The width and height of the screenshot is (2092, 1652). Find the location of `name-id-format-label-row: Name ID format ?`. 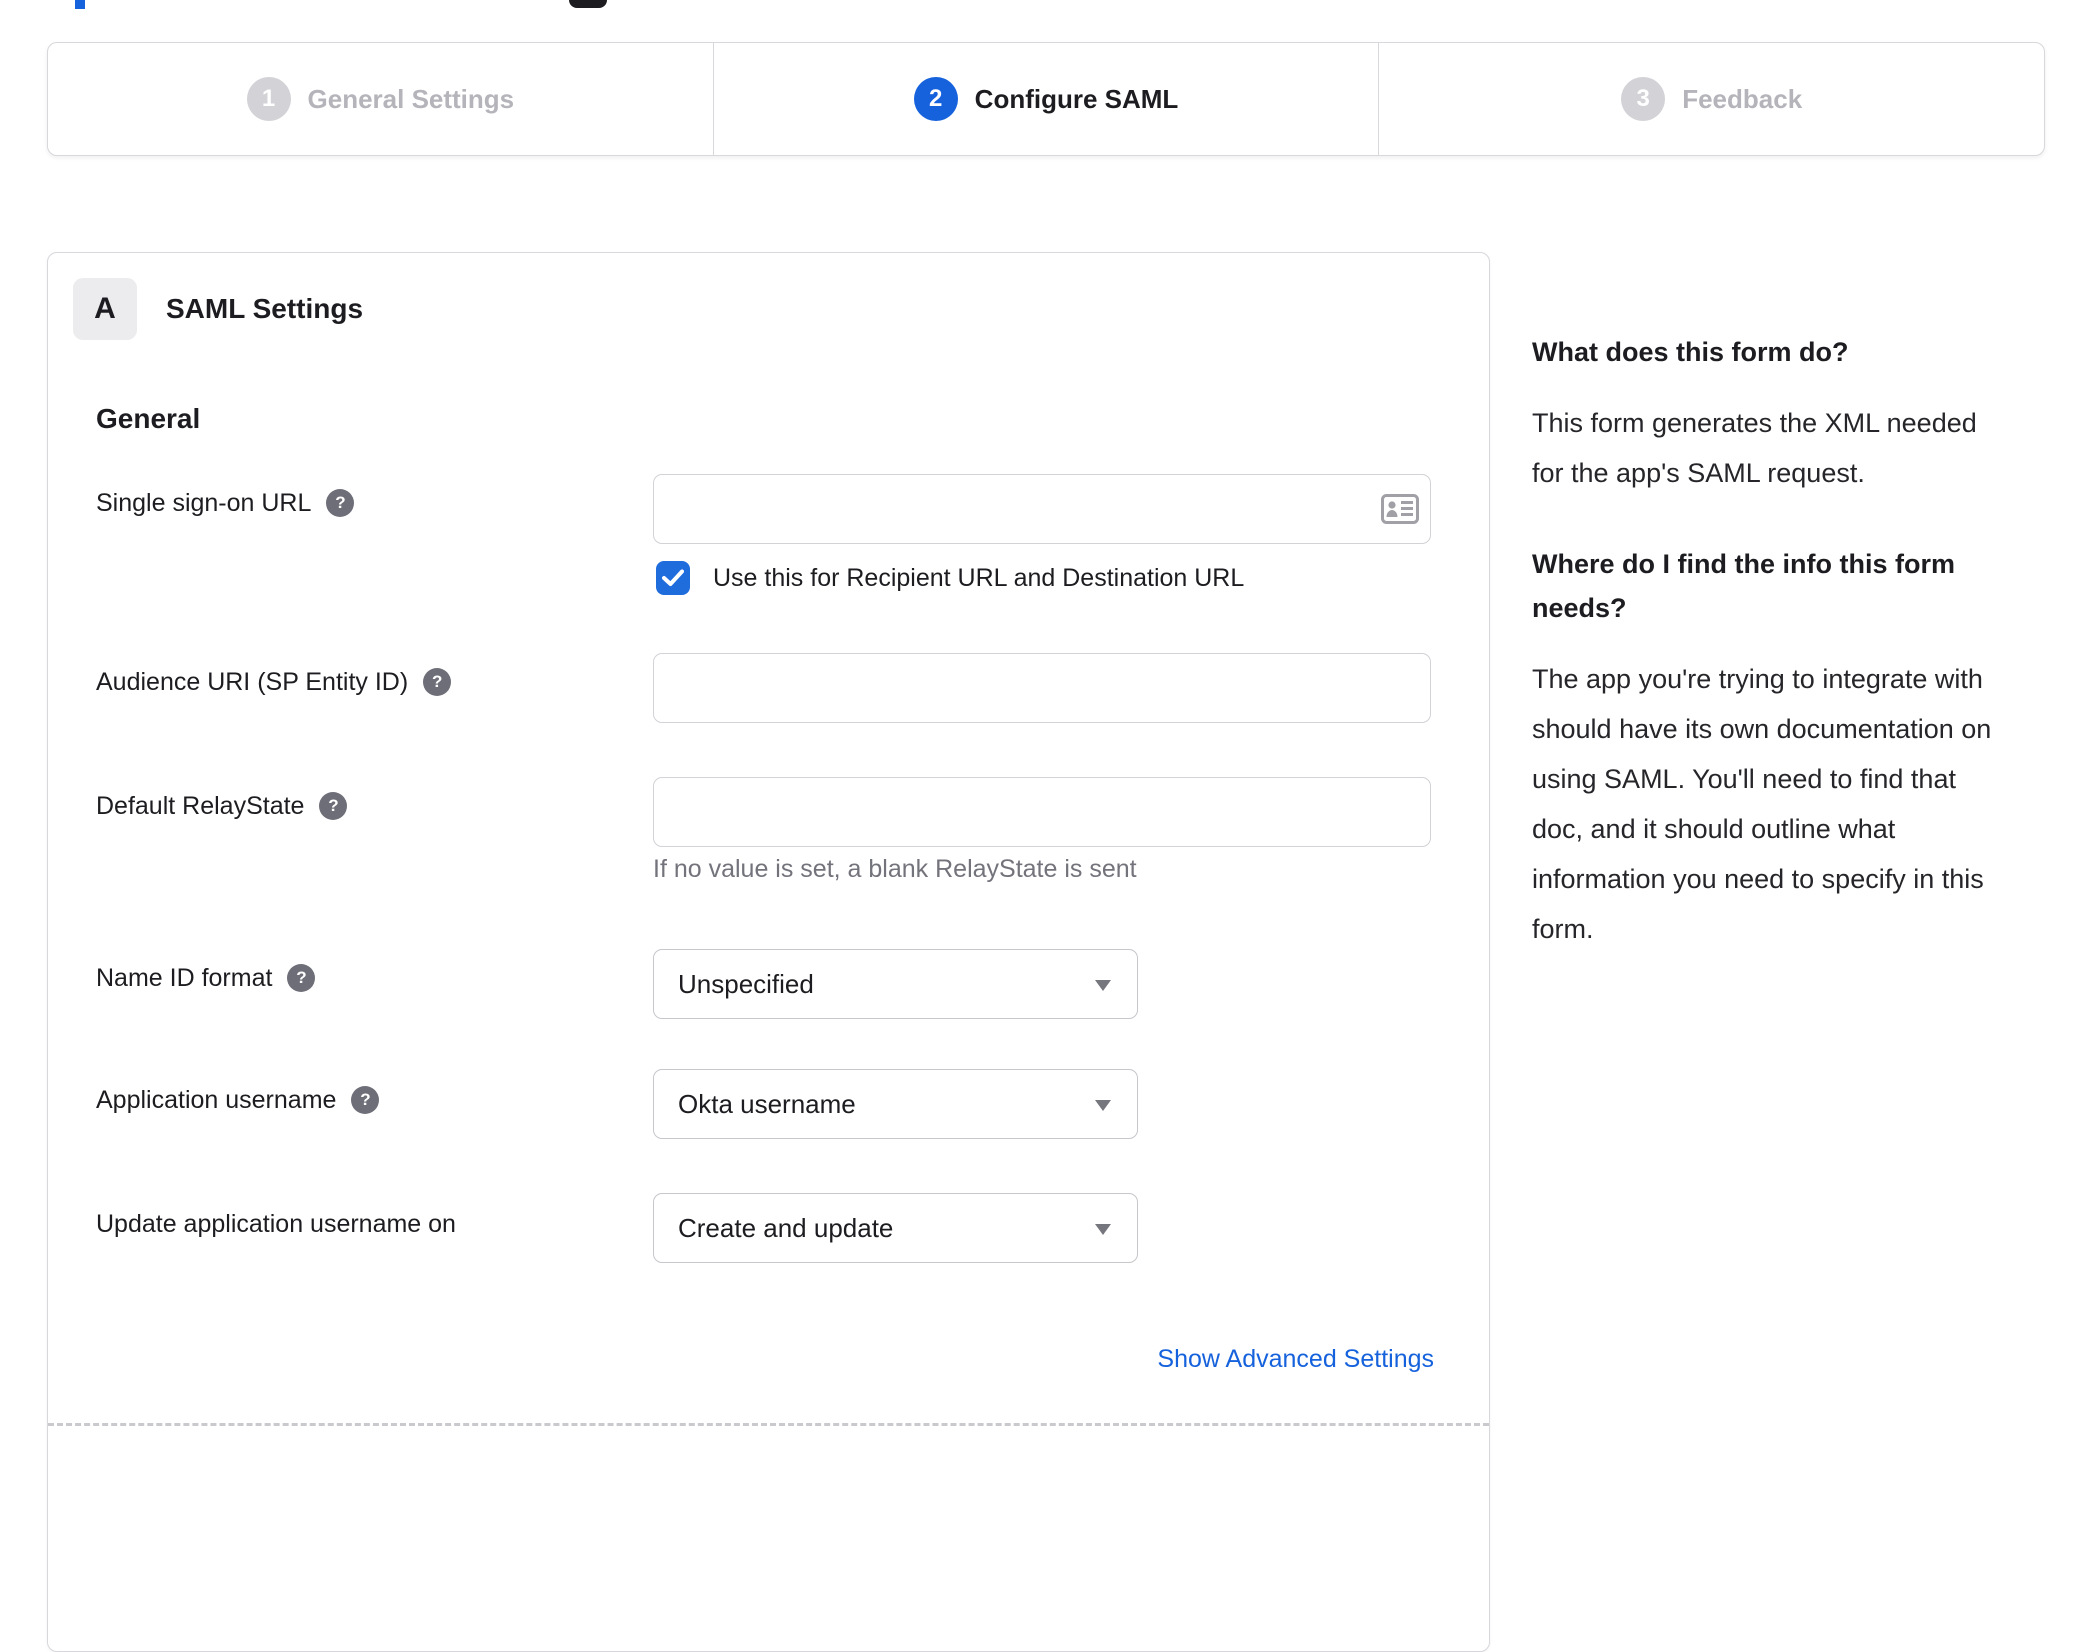

name-id-format-label-row: Name ID format ? is located at coordinates (206, 978).